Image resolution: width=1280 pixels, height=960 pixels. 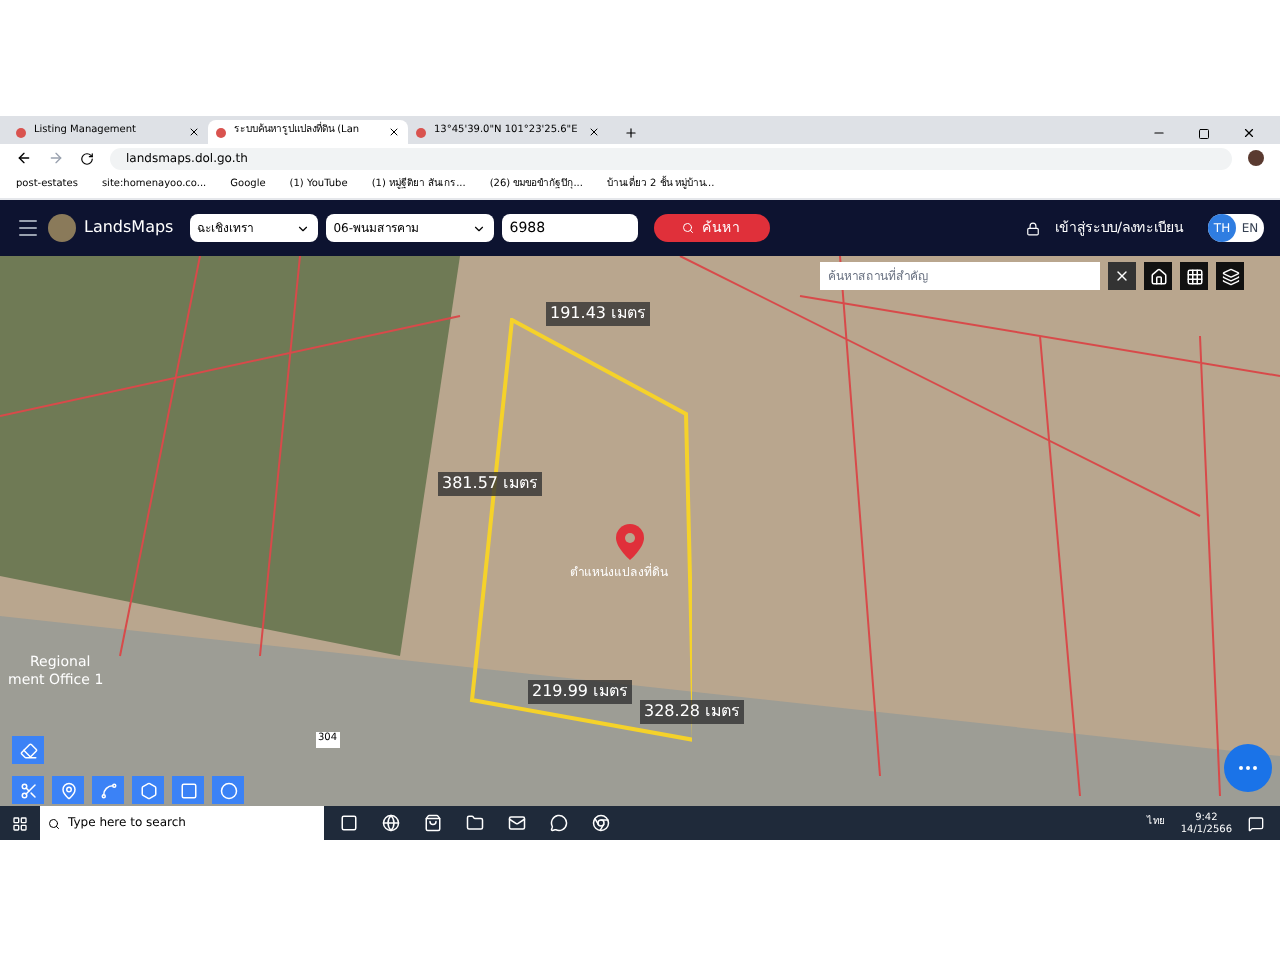 I want to click on home-icon, so click(x=1158, y=276).